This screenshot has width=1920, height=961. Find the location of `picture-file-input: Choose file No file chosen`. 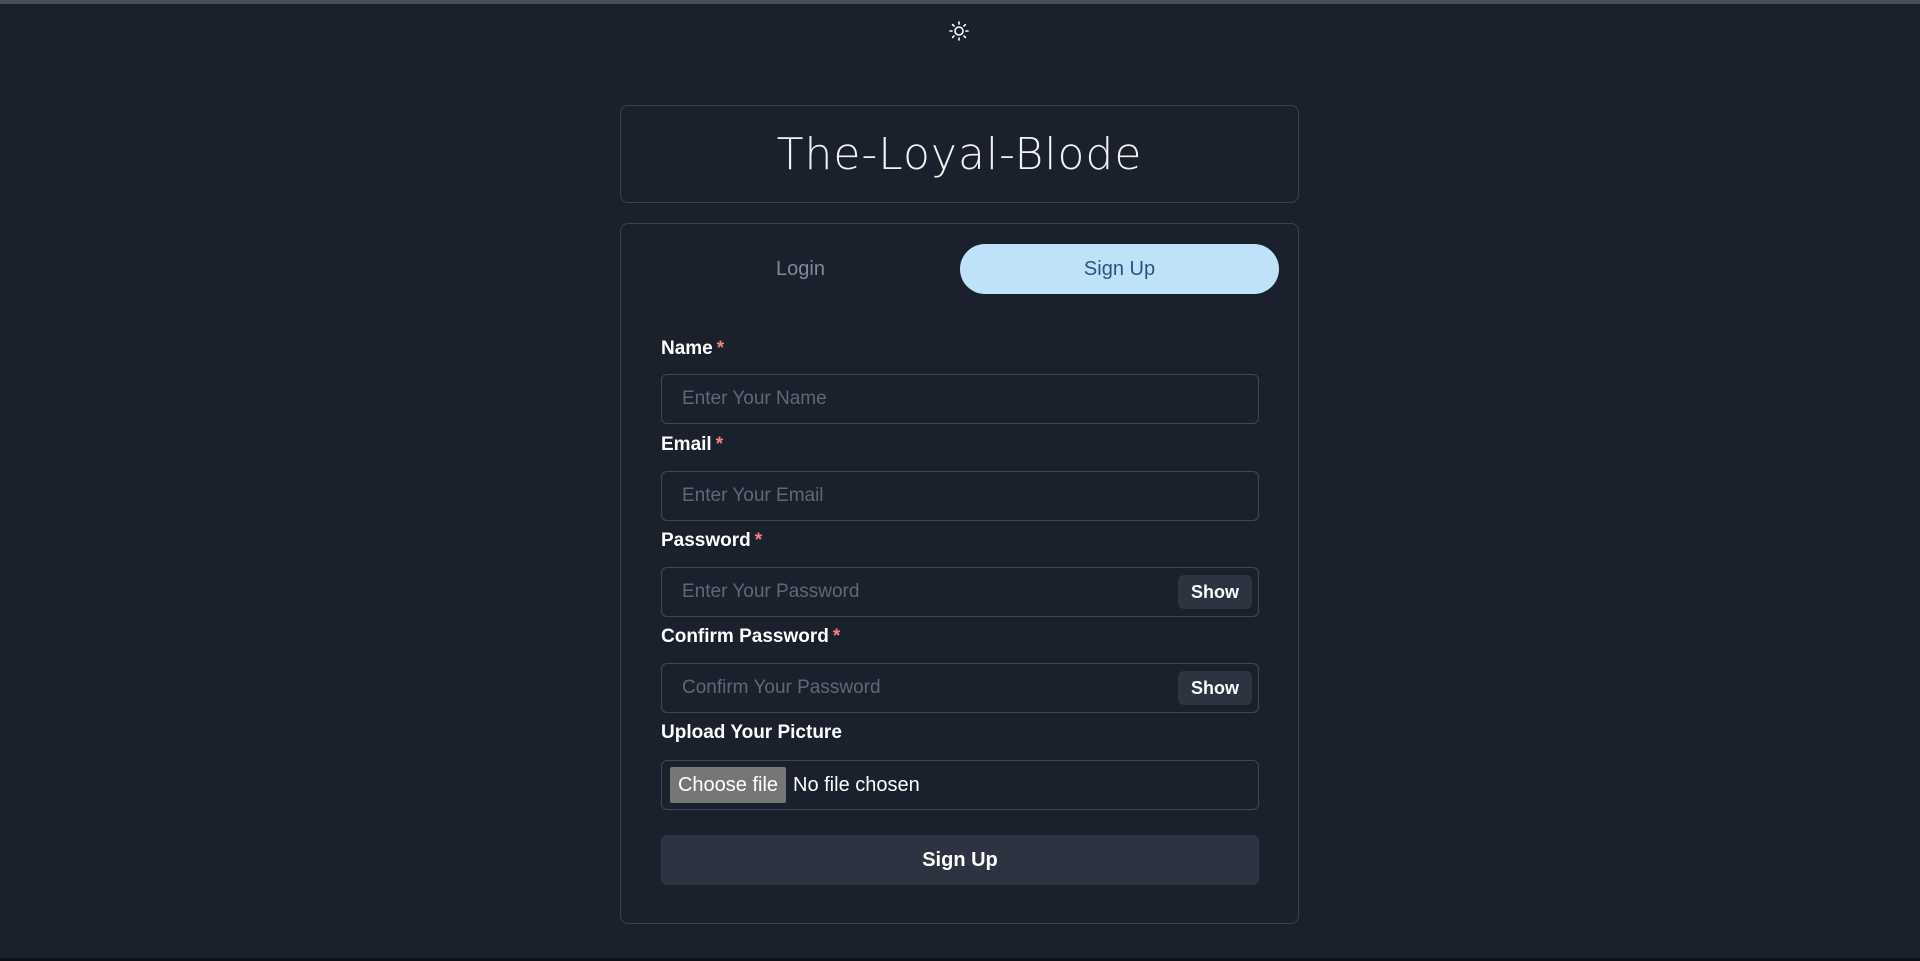

picture-file-input: Choose file No file chosen is located at coordinates (960, 785).